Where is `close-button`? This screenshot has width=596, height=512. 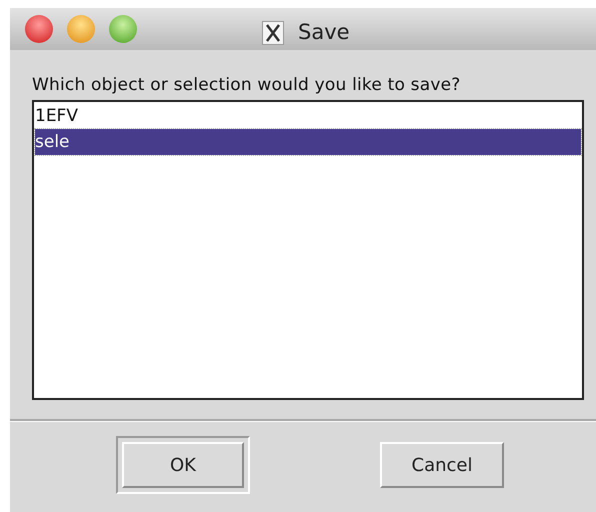 close-button is located at coordinates (39, 29).